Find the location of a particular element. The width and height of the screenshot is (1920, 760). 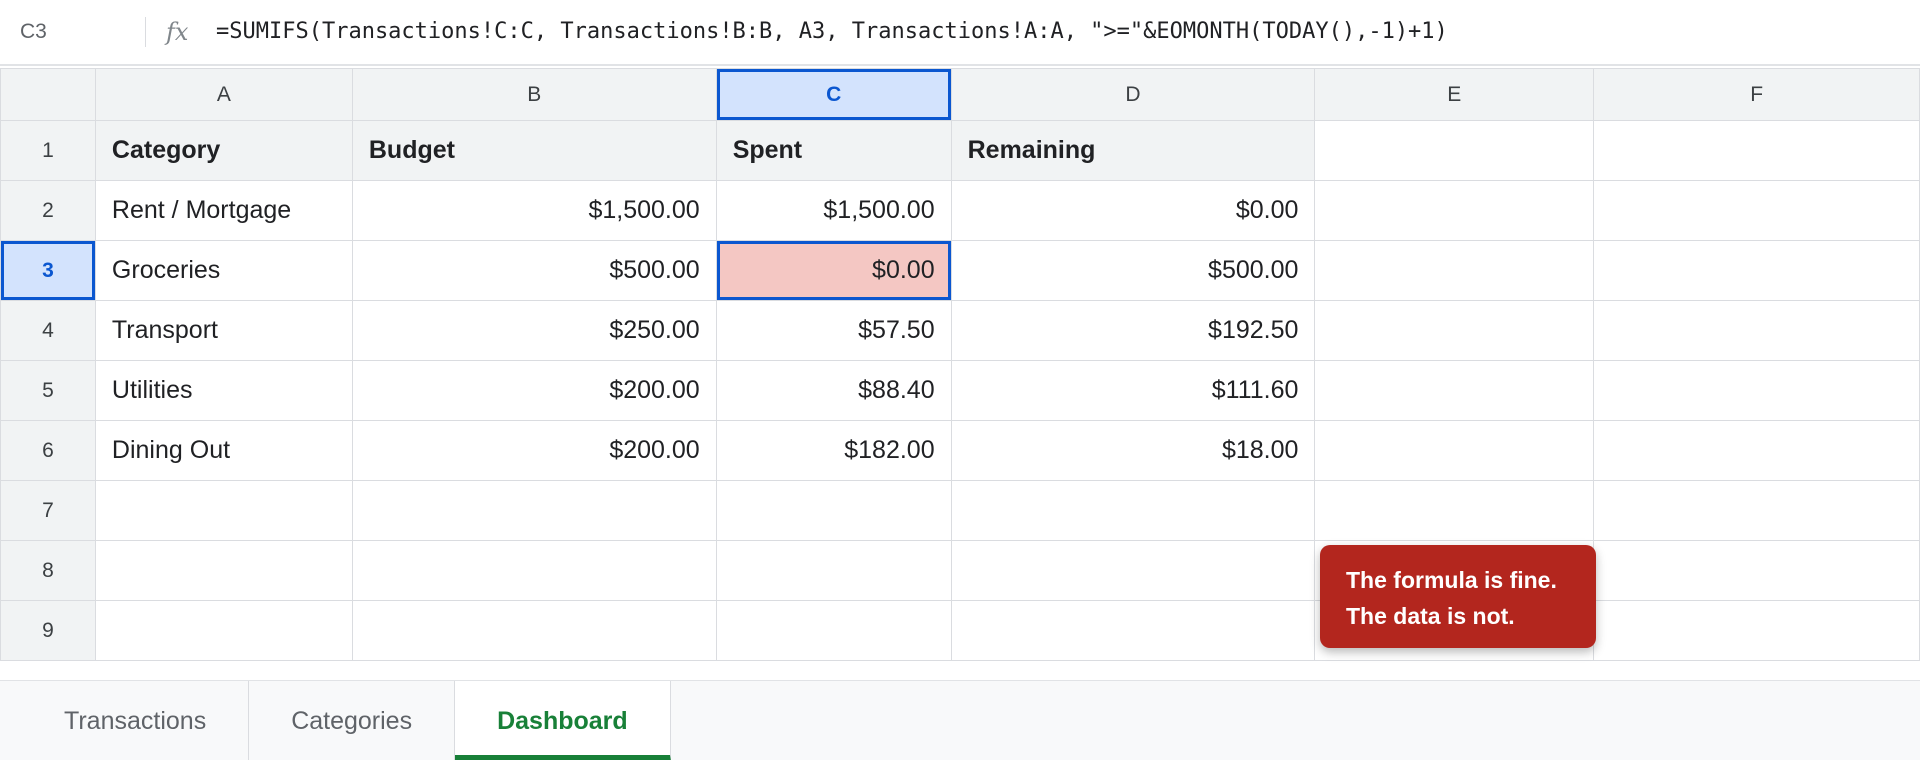

cell-b9 is located at coordinates (534, 630).